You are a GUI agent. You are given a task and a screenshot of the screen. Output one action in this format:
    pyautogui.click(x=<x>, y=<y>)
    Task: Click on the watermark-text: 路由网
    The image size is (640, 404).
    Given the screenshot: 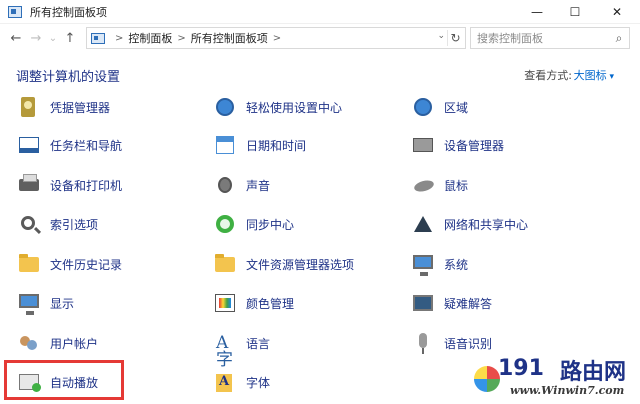 What is the action you would take?
    pyautogui.click(x=593, y=372)
    